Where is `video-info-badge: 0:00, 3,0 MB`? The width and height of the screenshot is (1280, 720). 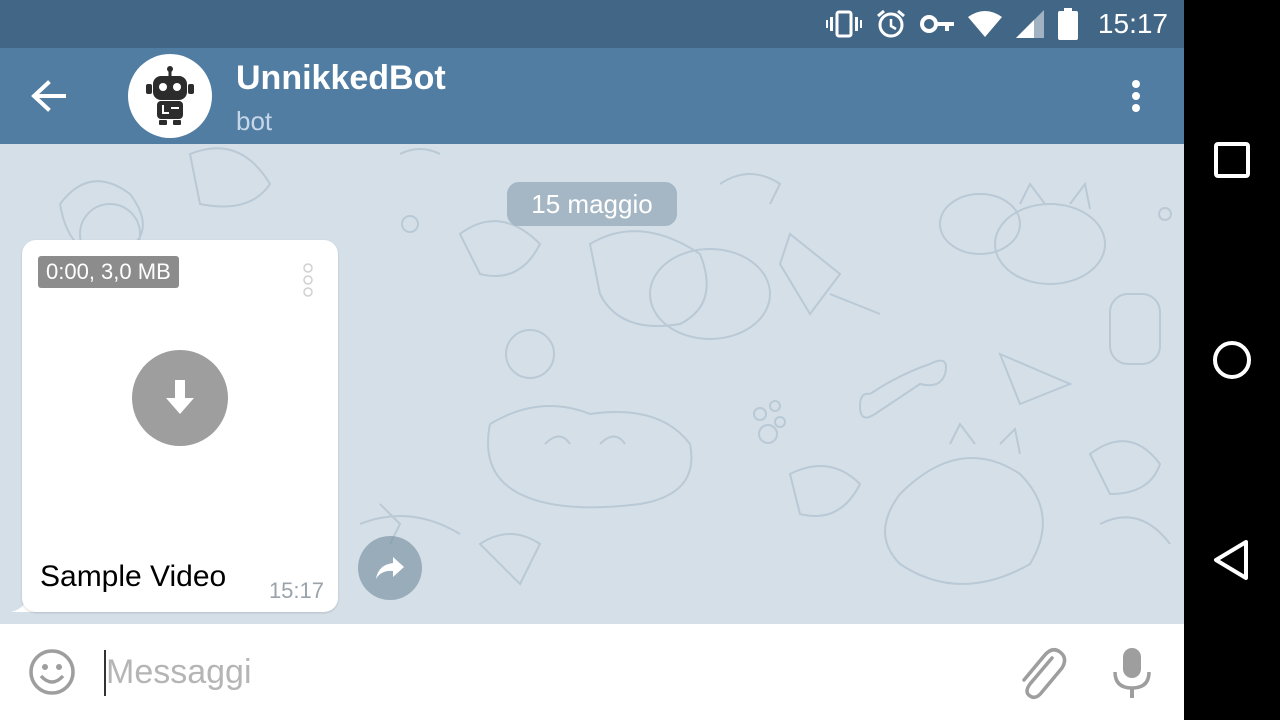 video-info-badge: 0:00, 3,0 MB is located at coordinates (108, 272).